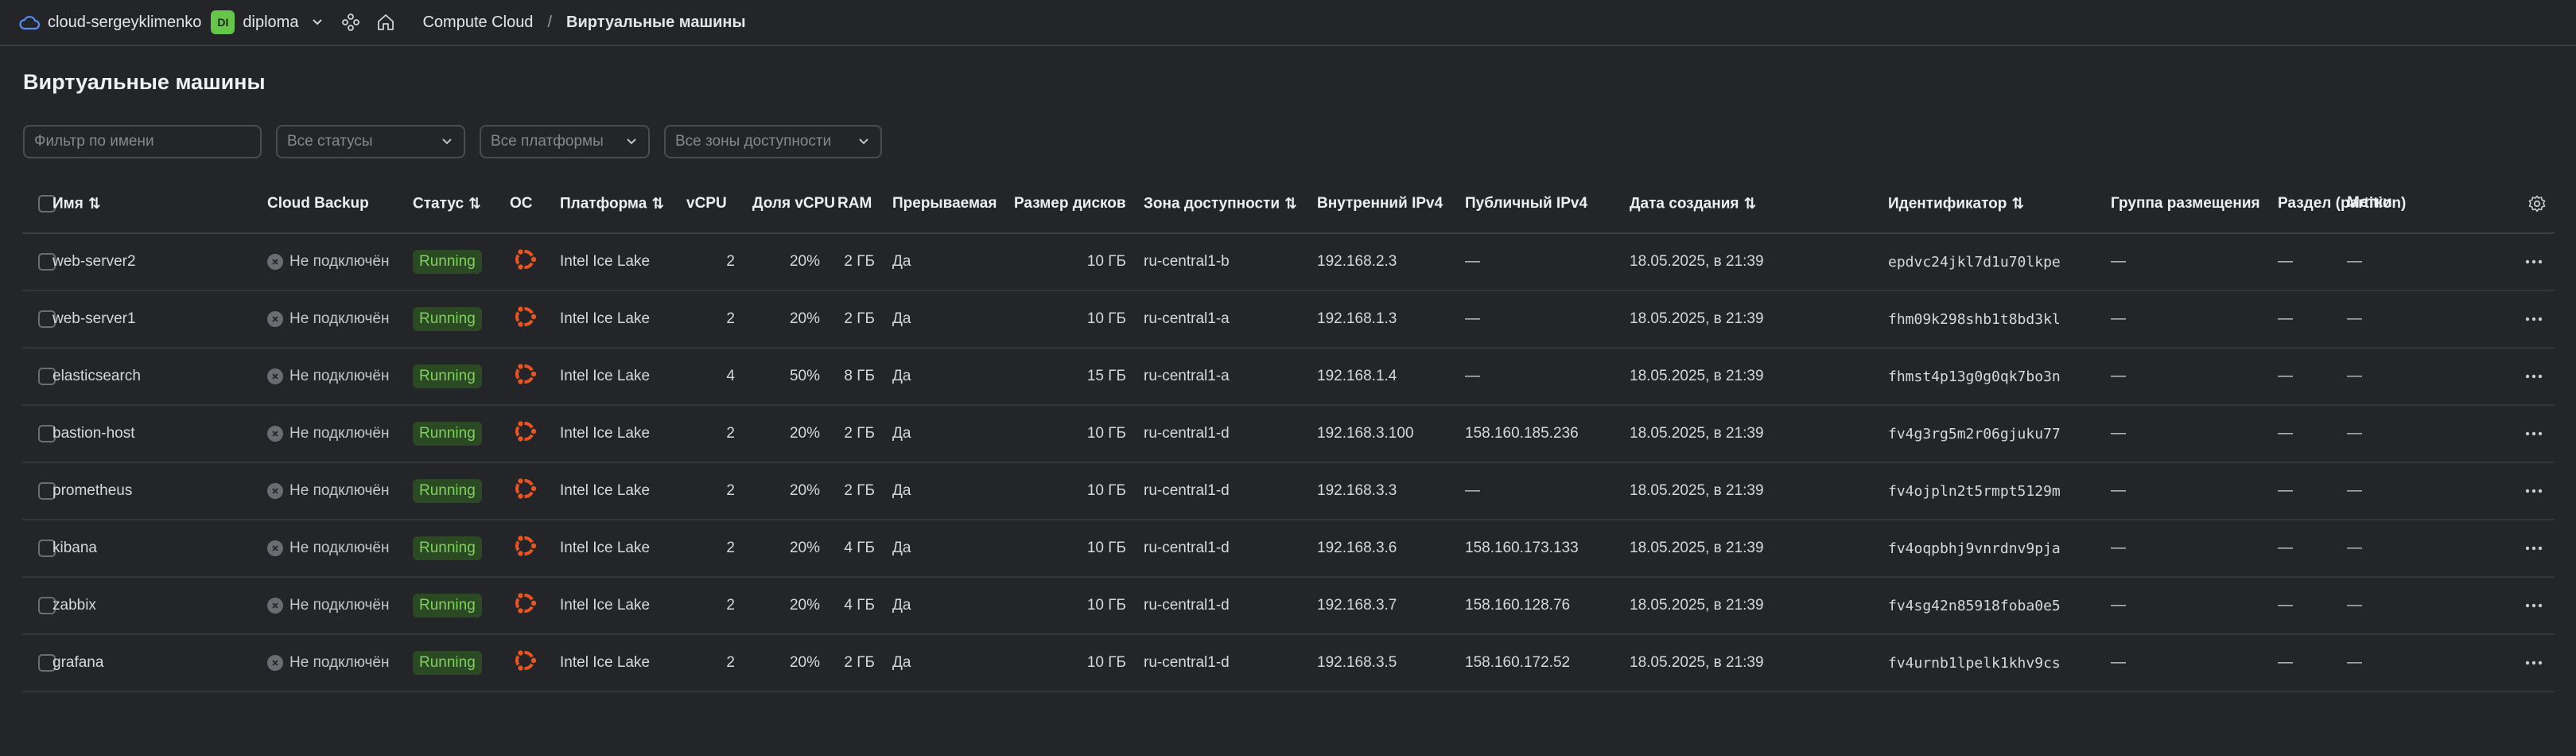 The height and width of the screenshot is (756, 2576). What do you see at coordinates (477, 23) in the screenshot?
I see `breadcrumb-service: Compute Cloud` at bounding box center [477, 23].